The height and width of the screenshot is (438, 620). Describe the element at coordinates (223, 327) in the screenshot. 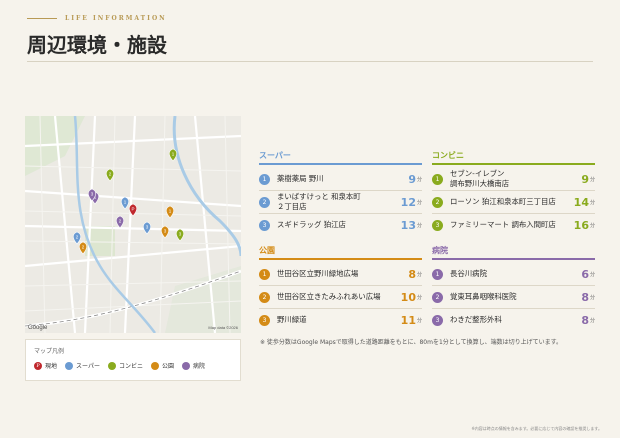

I see `map-credit: Map data ©2026` at that location.